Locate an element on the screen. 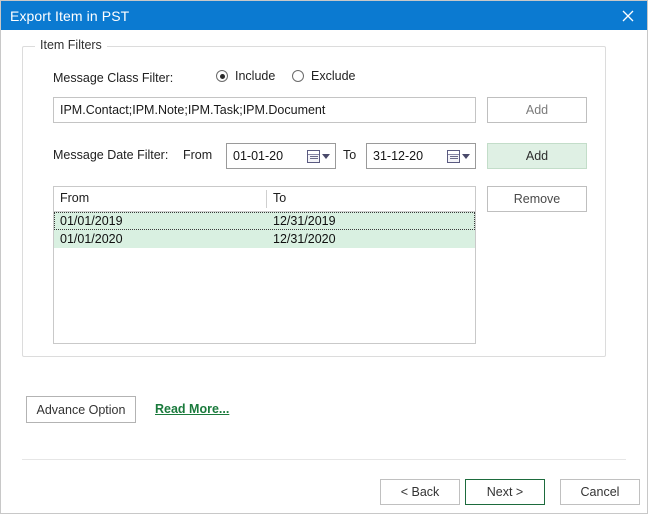 Image resolution: width=648 pixels, height=514 pixels. column-header-from-label: From is located at coordinates (75, 198).